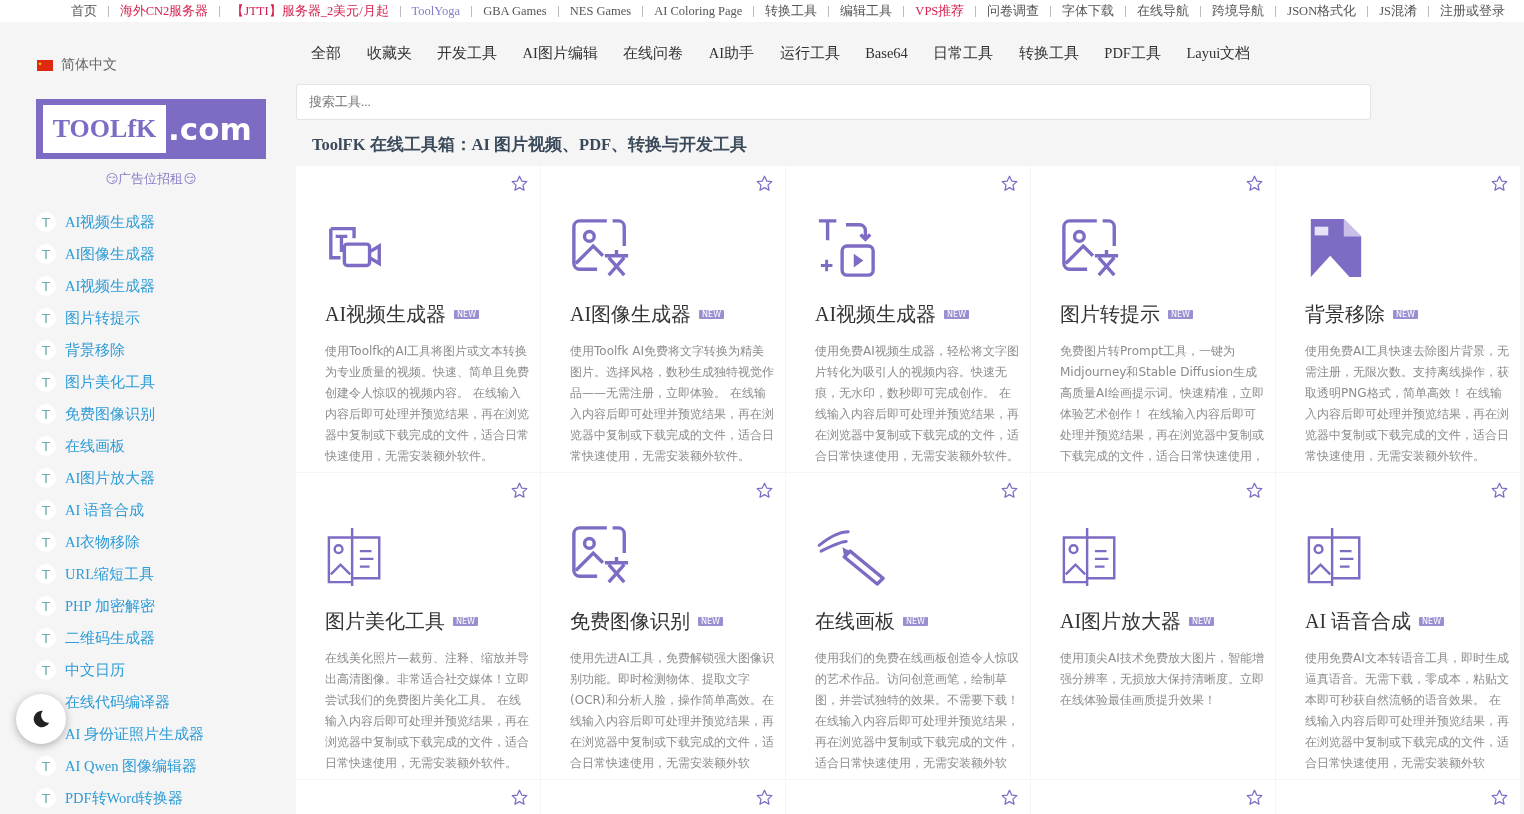 The height and width of the screenshot is (814, 1524). I want to click on category-tab: AI助手, so click(737, 53).